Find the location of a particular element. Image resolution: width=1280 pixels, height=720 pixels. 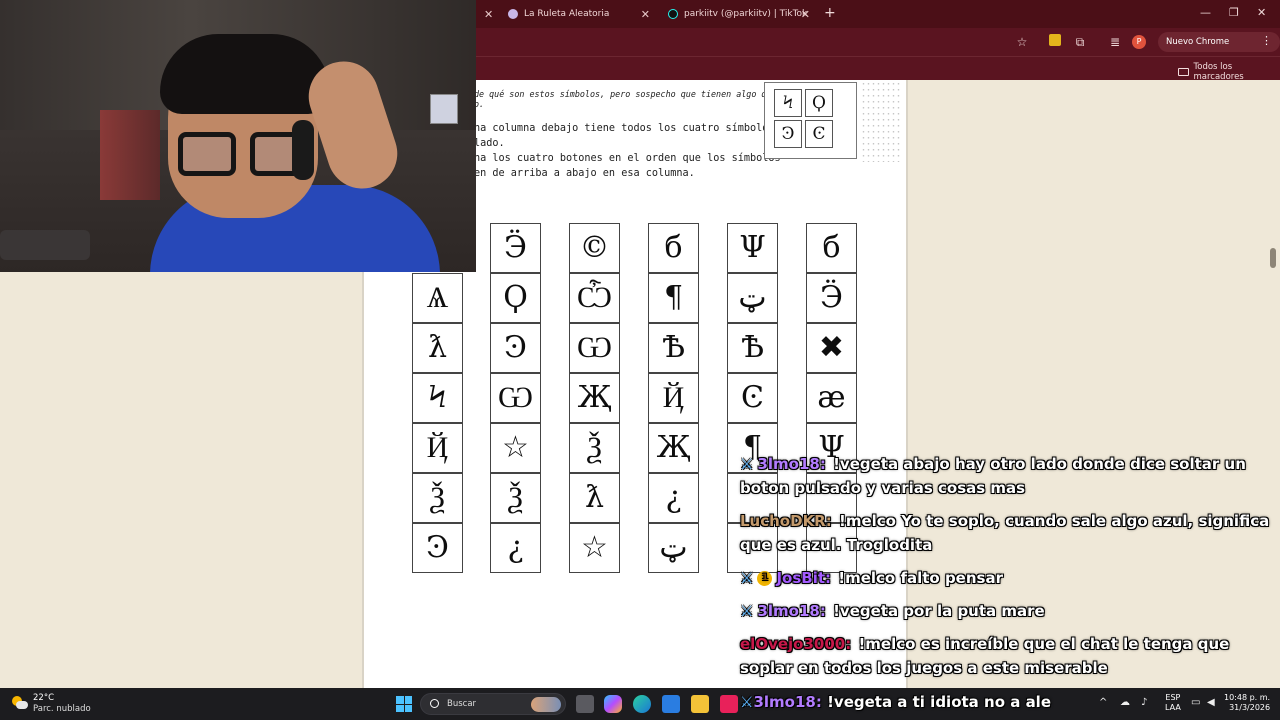

tab-tiktok: parkiitv (@parkiitv) | TikTok ✕ is located at coordinates (739, 14).